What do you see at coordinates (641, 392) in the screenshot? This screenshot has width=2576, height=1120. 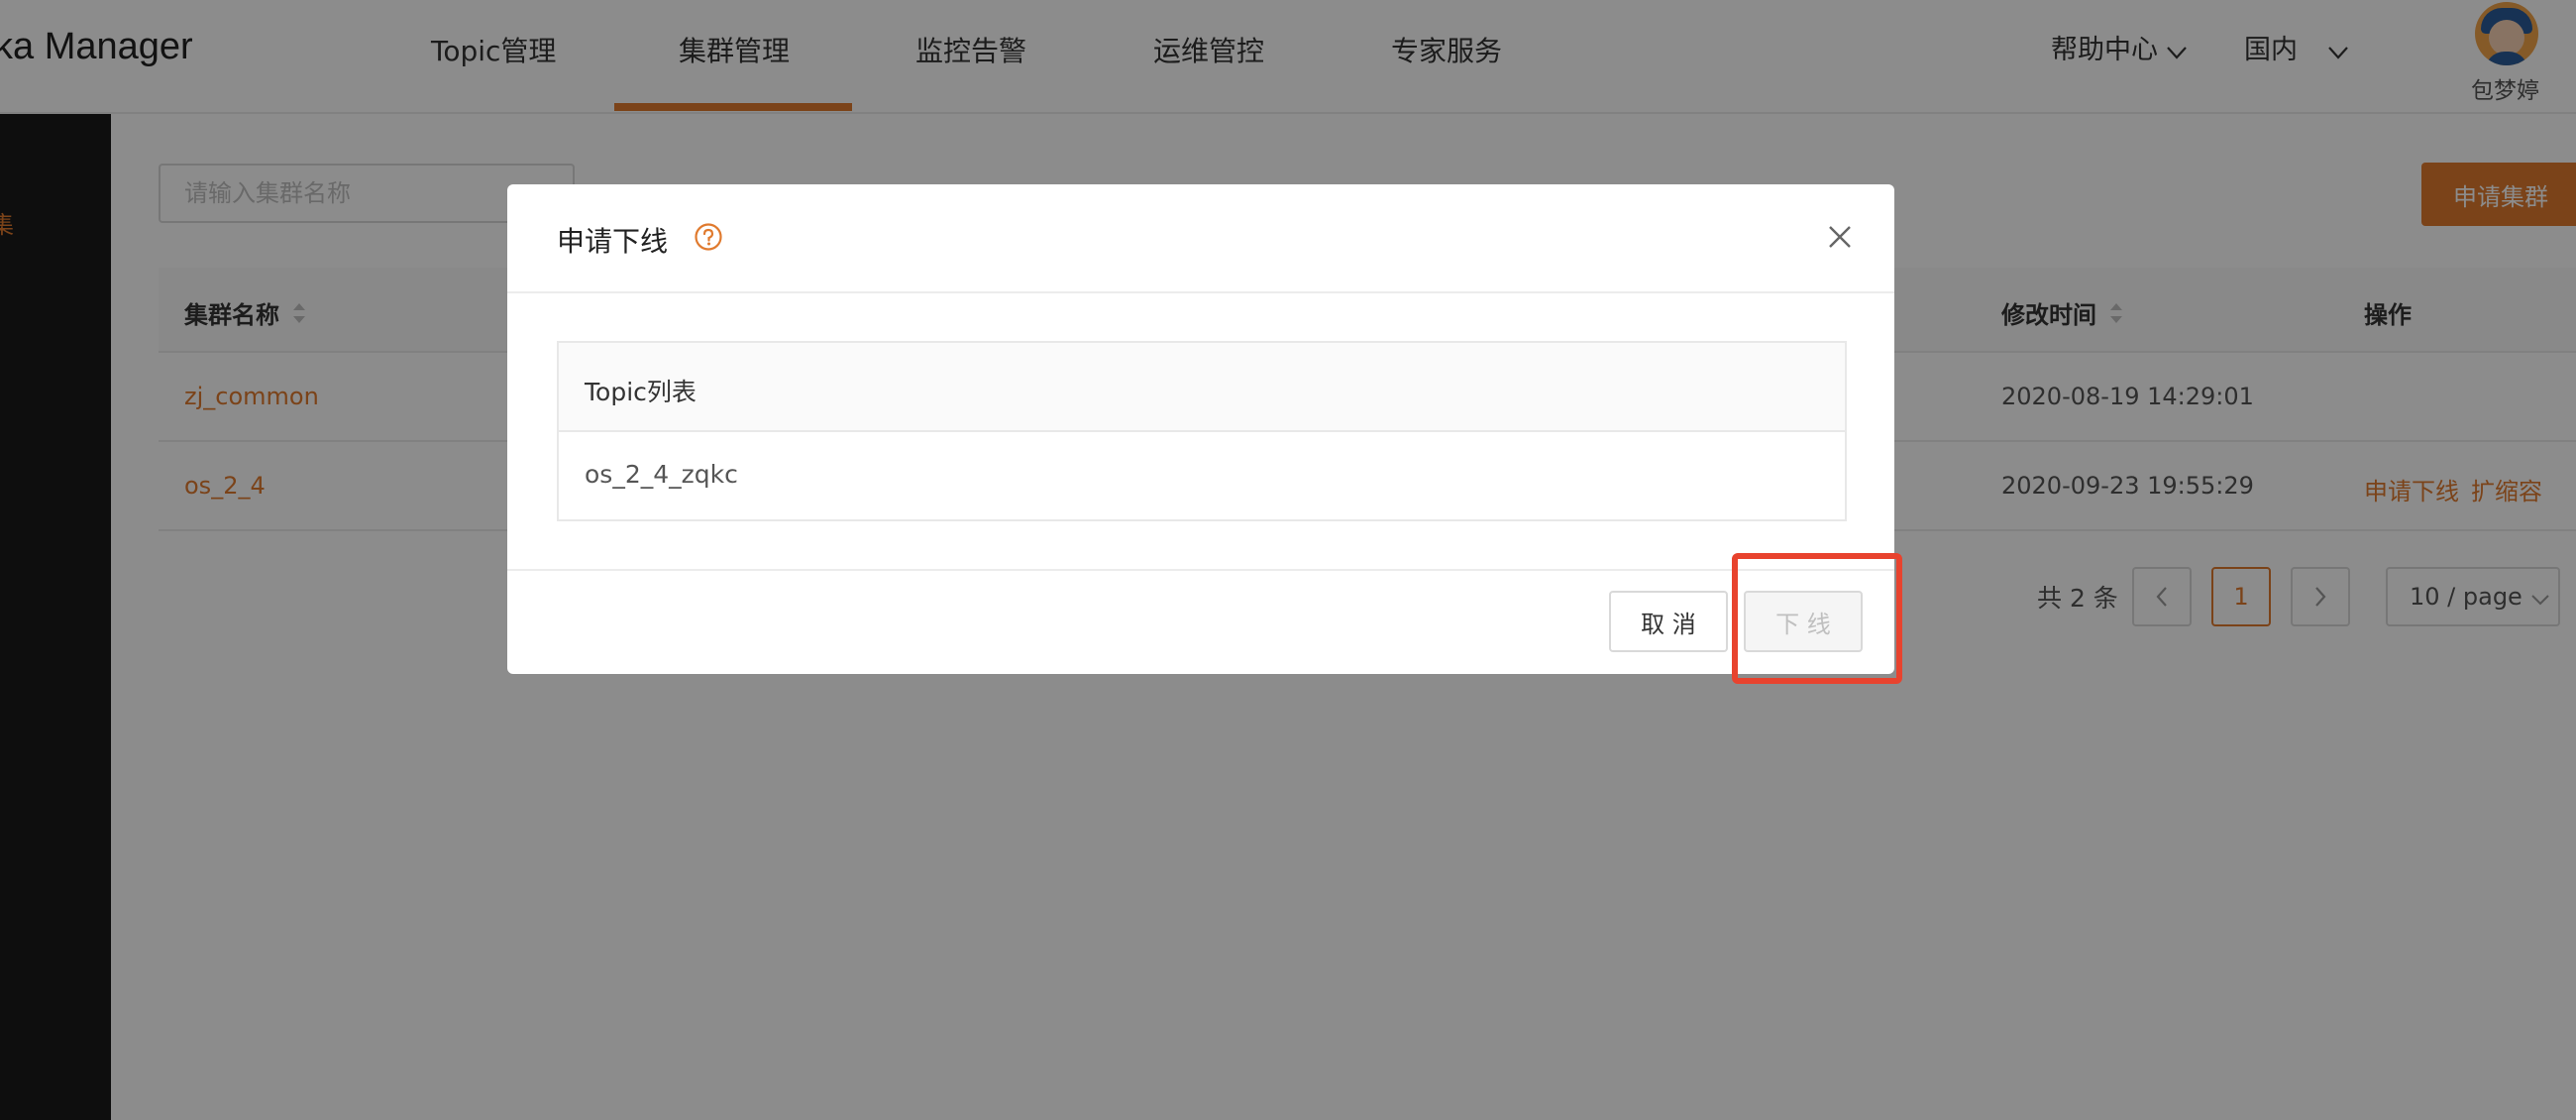 I see `topic-list-header-label: Topic列表` at bounding box center [641, 392].